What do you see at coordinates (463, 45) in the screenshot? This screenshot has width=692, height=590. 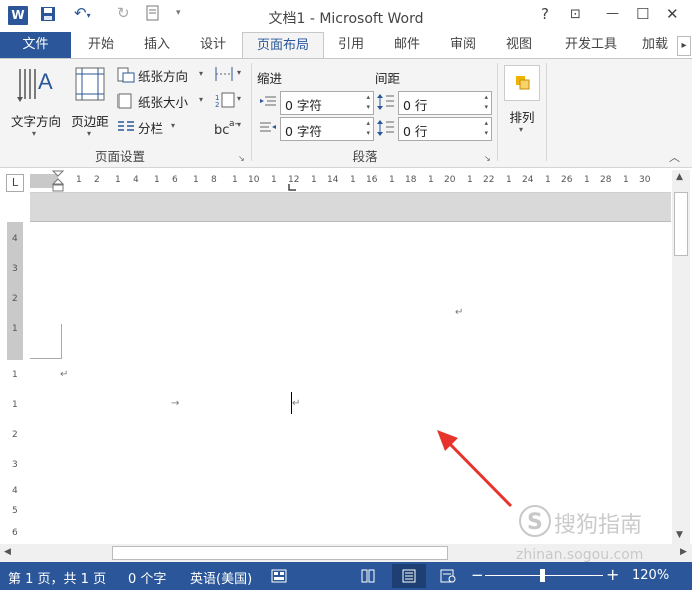 I see `tab-review: 审阅` at bounding box center [463, 45].